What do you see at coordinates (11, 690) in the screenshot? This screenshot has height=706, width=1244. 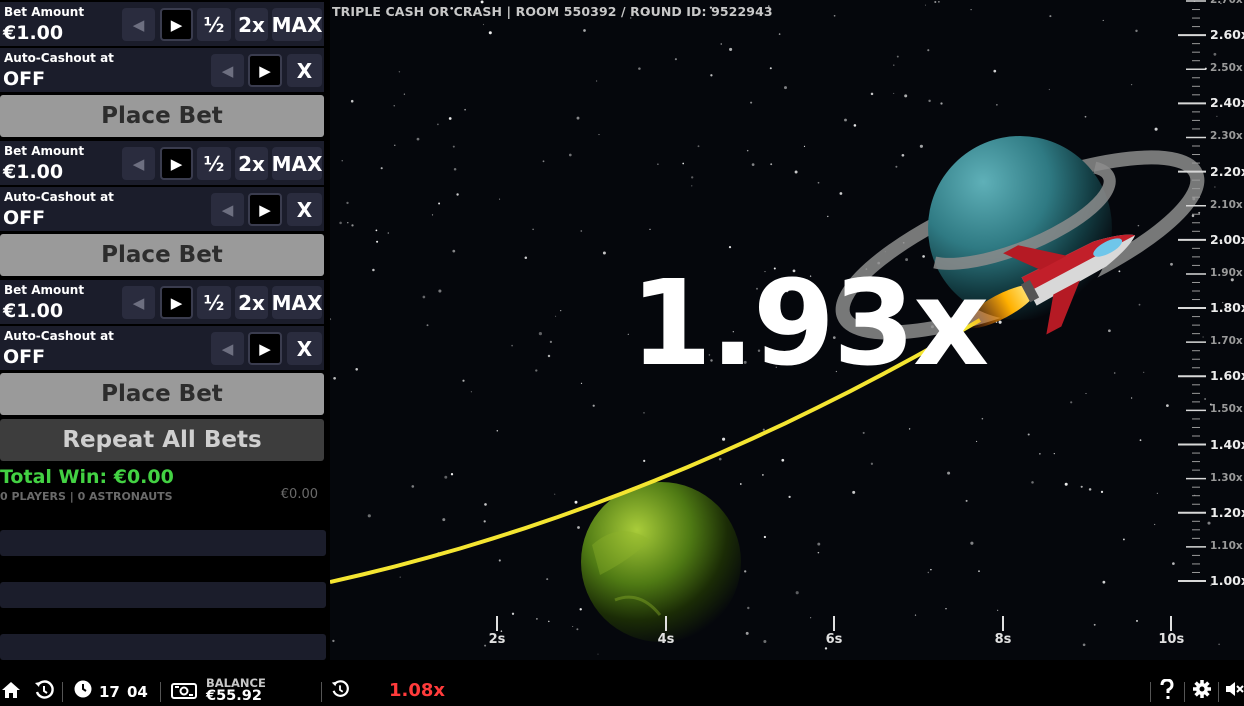 I see `home-icon` at bounding box center [11, 690].